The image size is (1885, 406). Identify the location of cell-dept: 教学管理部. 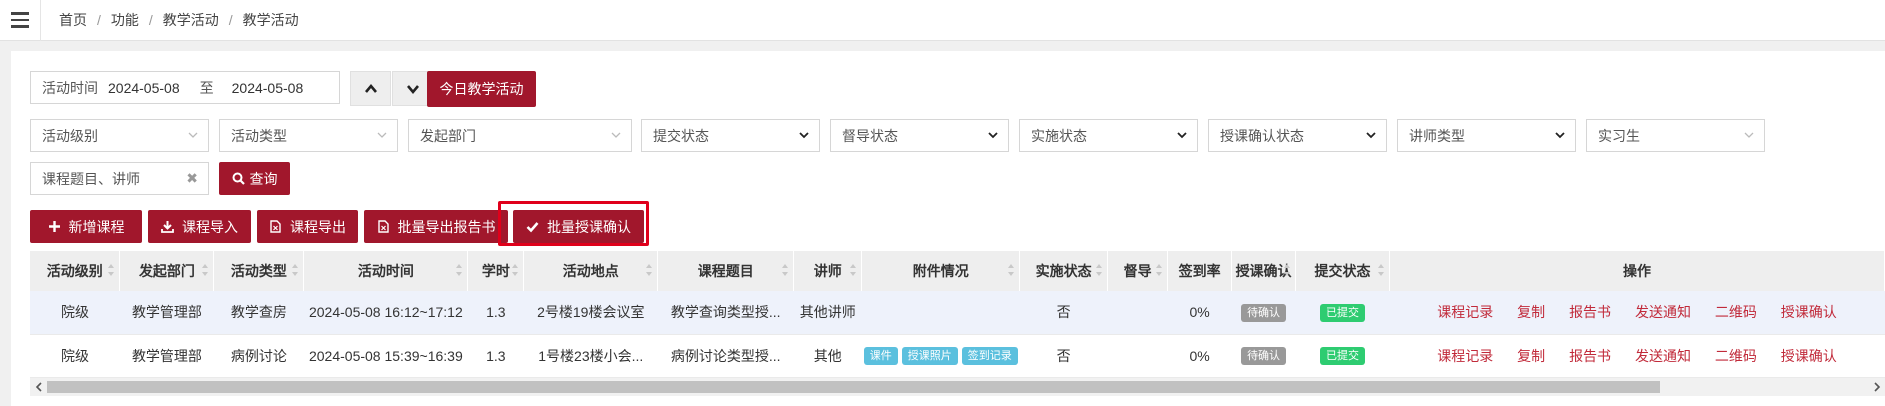
(166, 312).